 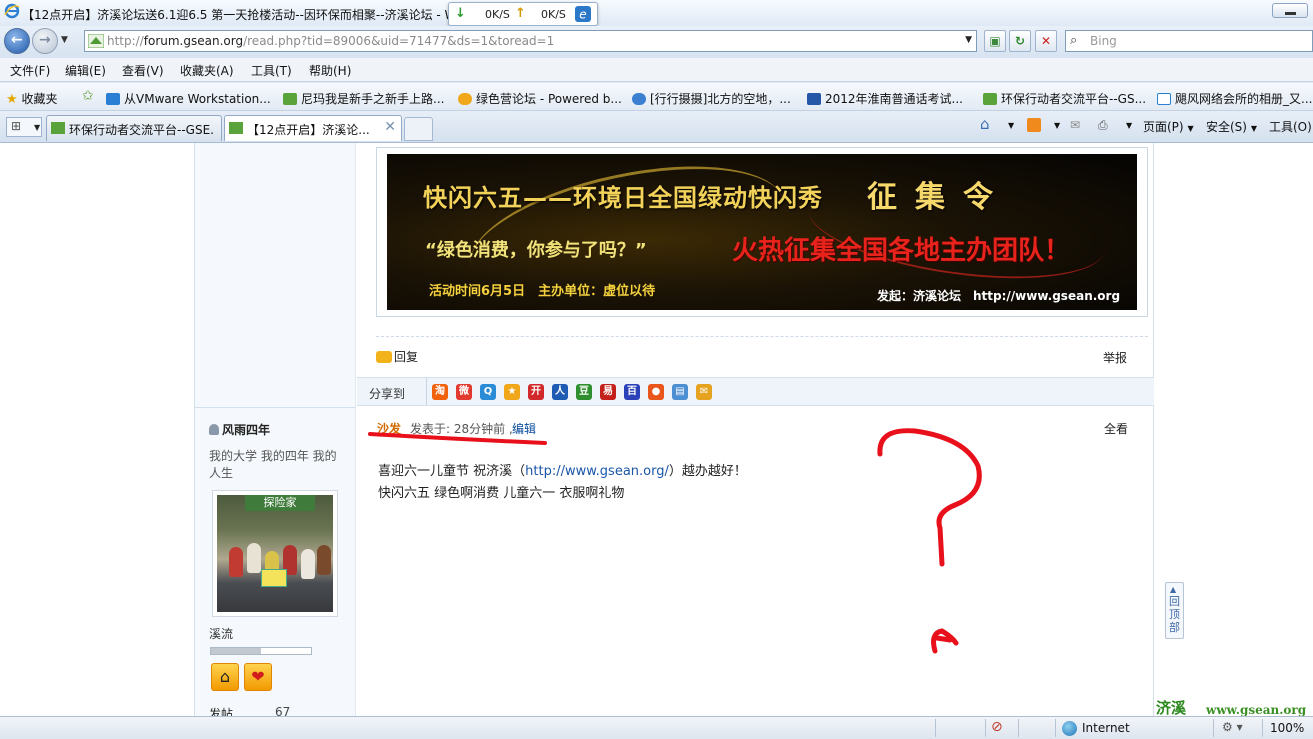 I want to click on history-dropdown: ▼, so click(x=64, y=40).